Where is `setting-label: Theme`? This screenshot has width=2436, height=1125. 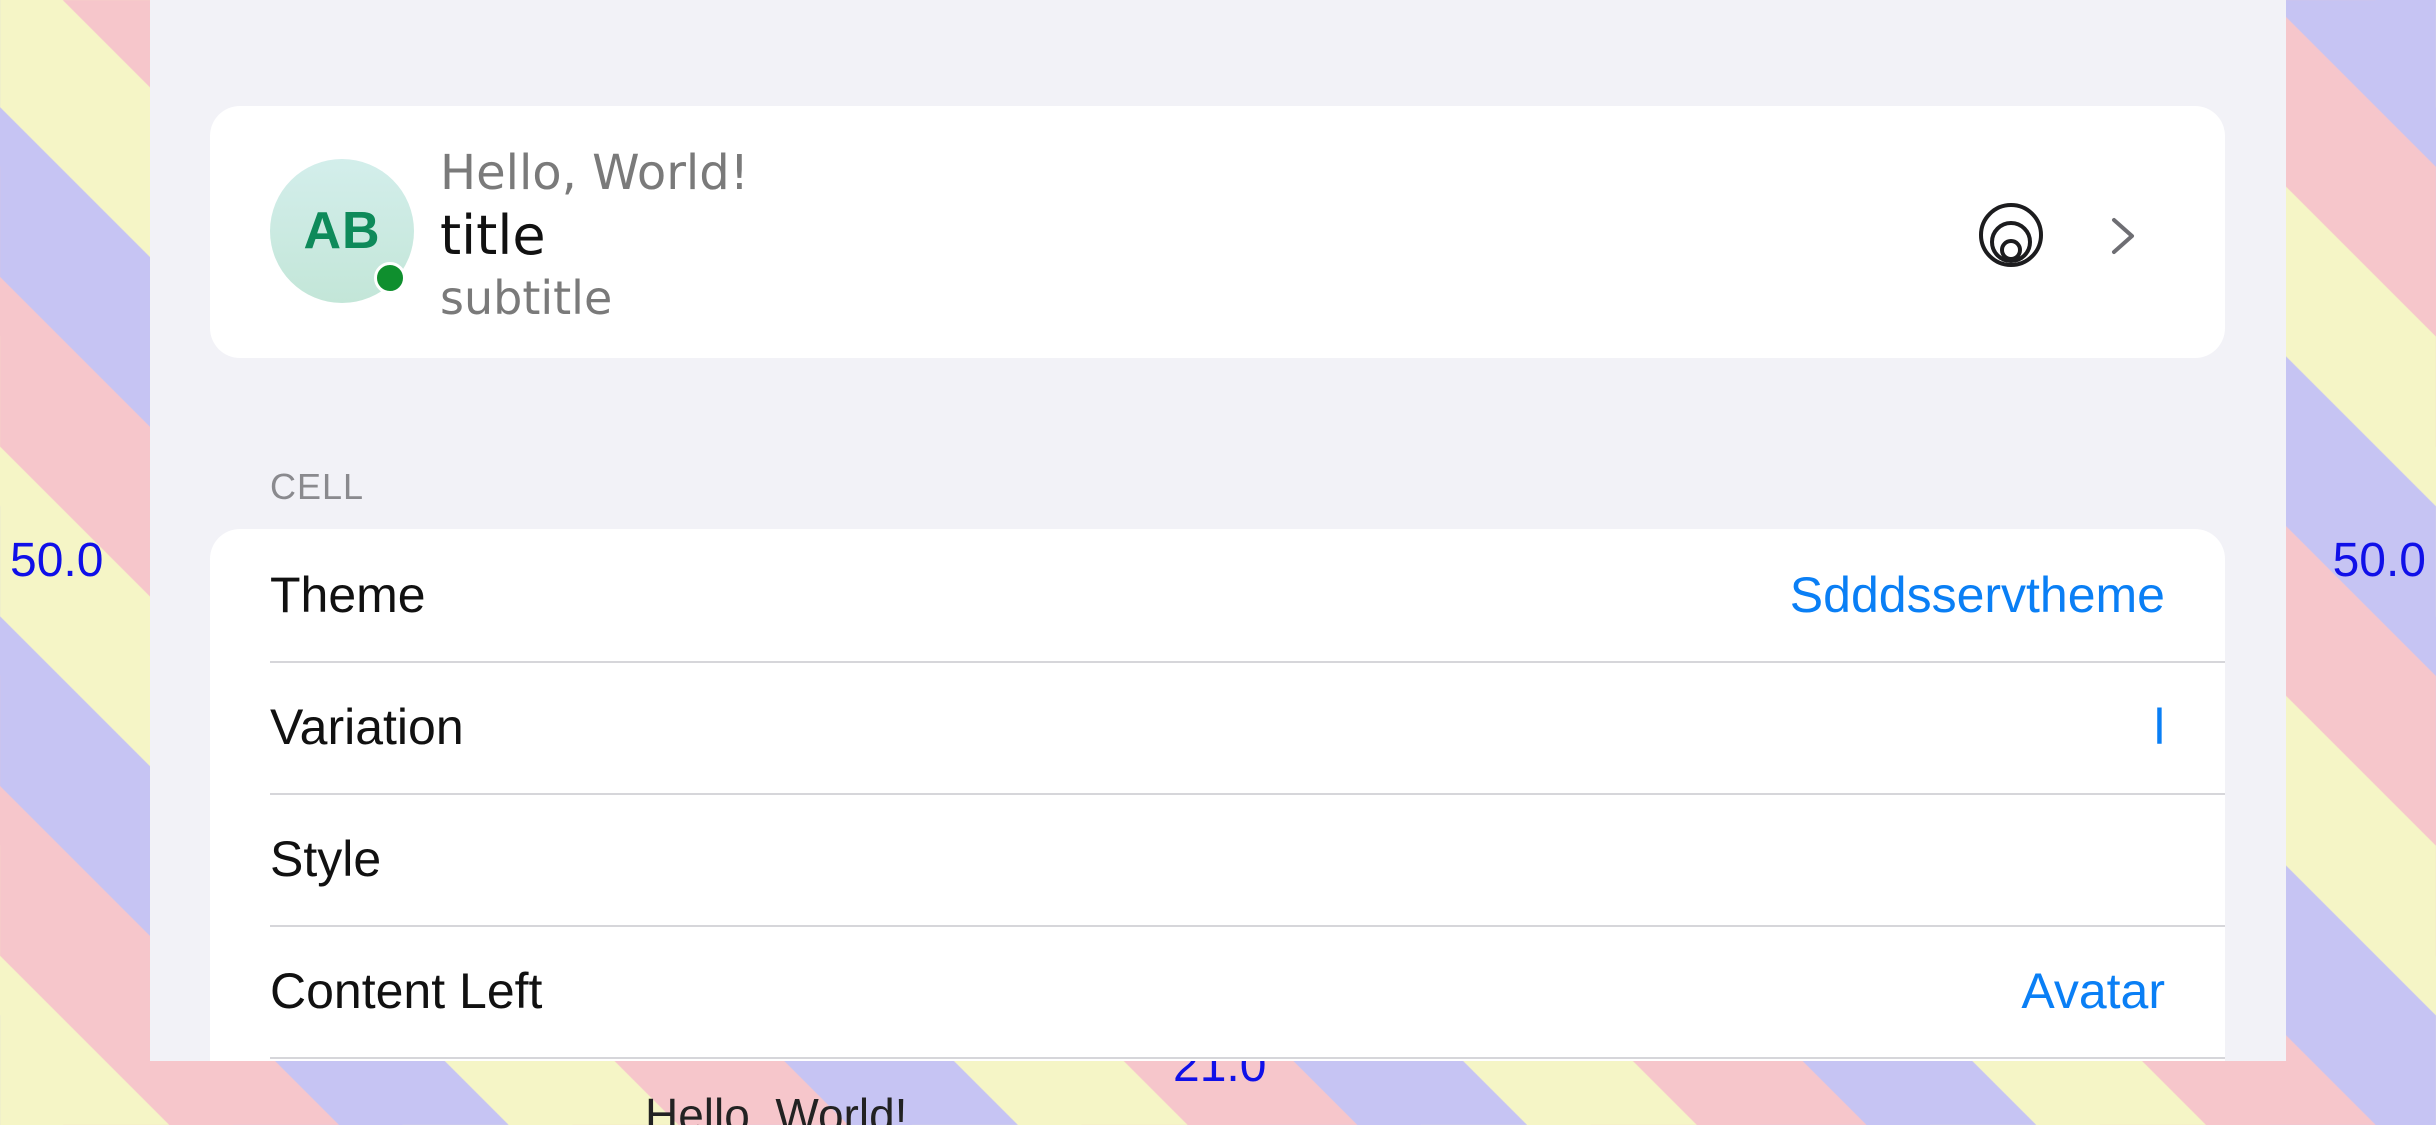
setting-label: Theme is located at coordinates (348, 595).